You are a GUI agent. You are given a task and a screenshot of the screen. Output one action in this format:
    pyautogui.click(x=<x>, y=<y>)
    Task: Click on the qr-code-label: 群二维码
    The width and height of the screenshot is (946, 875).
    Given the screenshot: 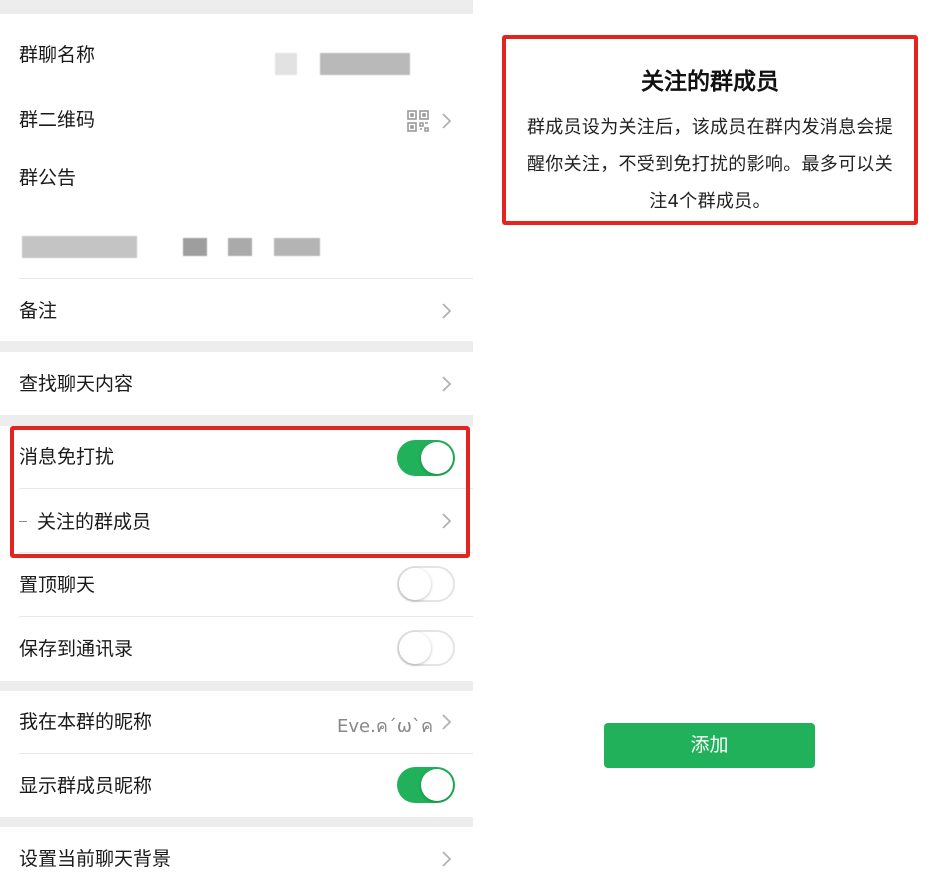 What is the action you would take?
    pyautogui.click(x=57, y=120)
    